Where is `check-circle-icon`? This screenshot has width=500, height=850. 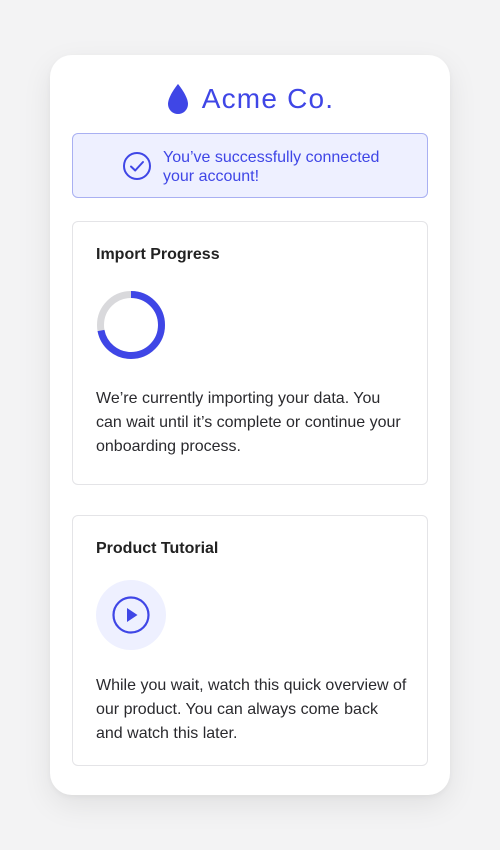
check-circle-icon is located at coordinates (137, 166).